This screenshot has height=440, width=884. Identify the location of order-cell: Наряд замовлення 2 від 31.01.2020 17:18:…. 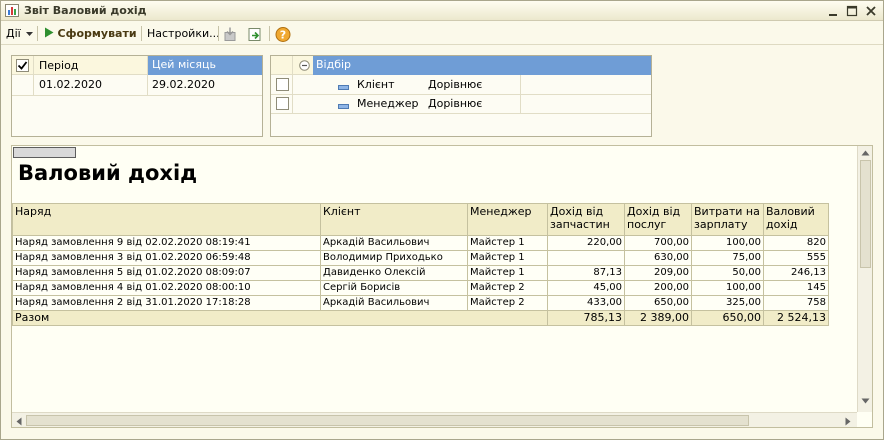
(166, 303).